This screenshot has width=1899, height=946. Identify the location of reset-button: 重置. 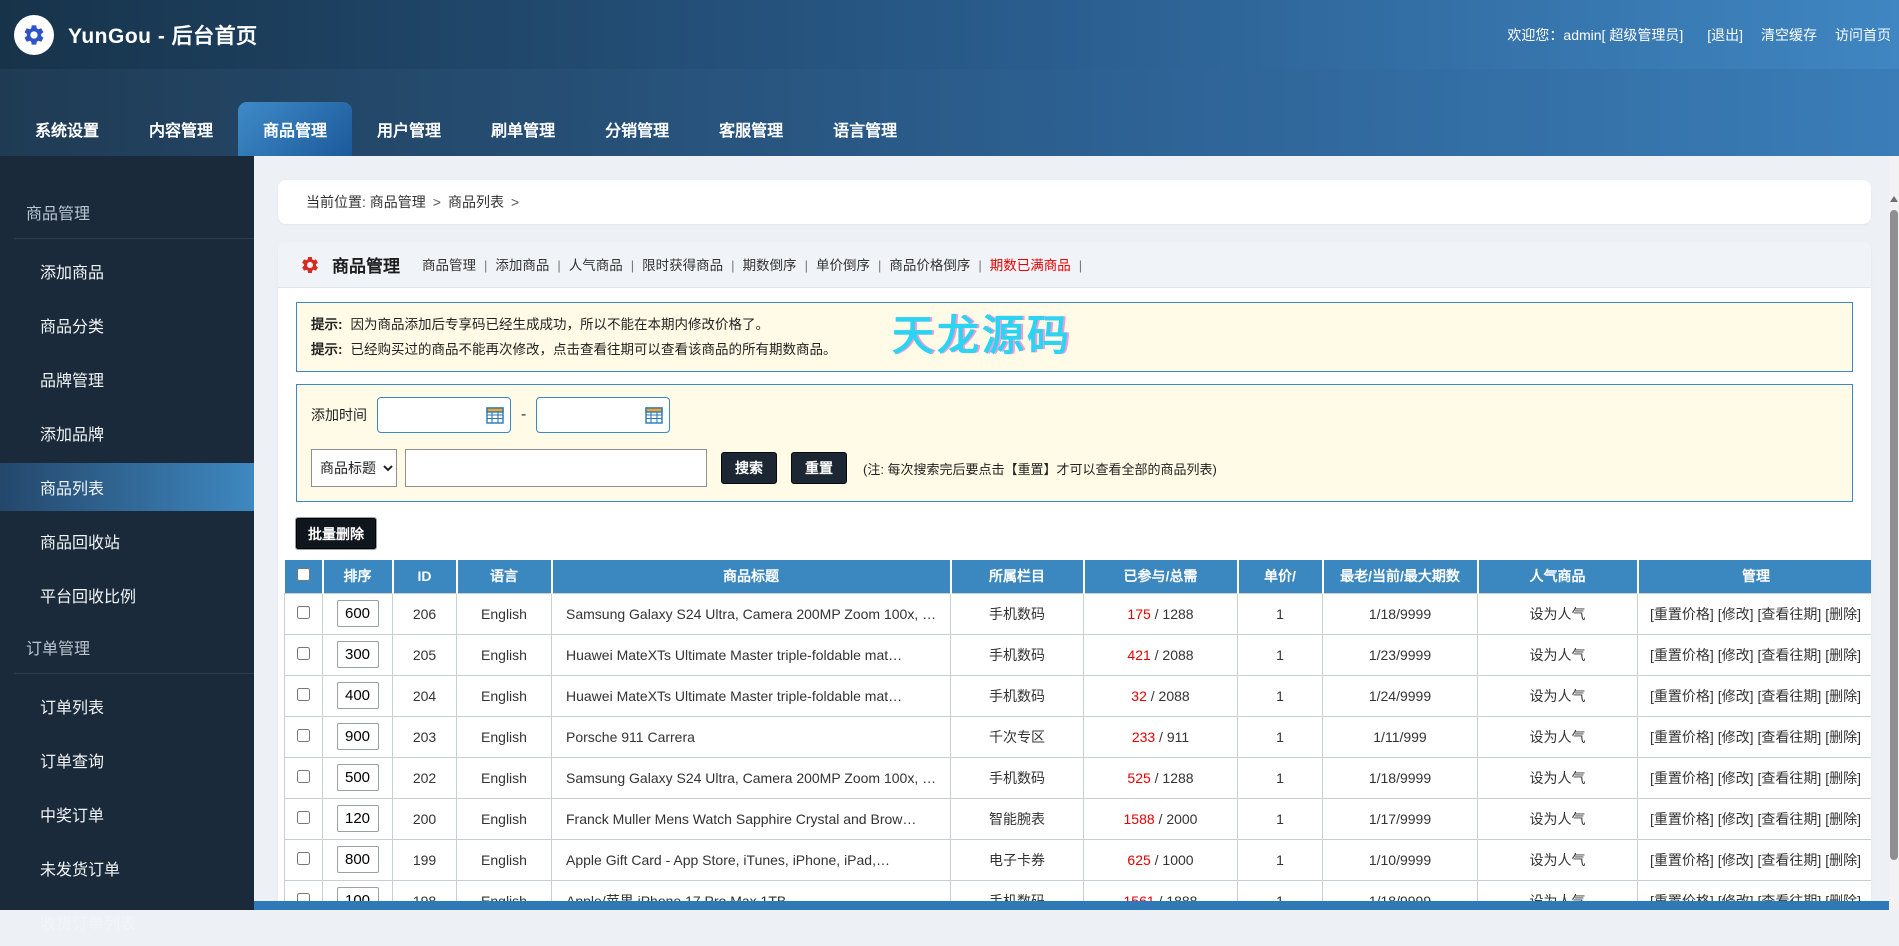
(819, 468).